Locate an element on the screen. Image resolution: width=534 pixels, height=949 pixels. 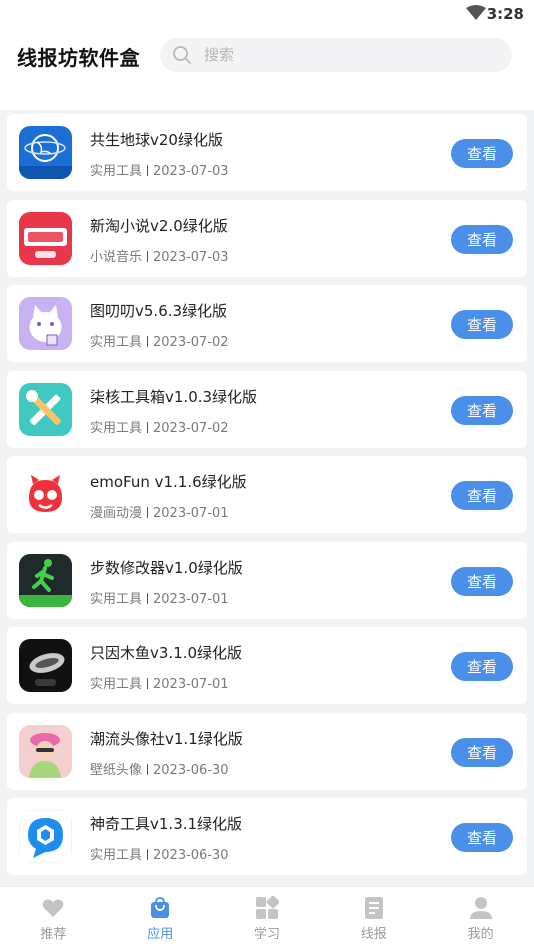
app-name: 步数修改器v1.0绿化版 is located at coordinates (166, 567).